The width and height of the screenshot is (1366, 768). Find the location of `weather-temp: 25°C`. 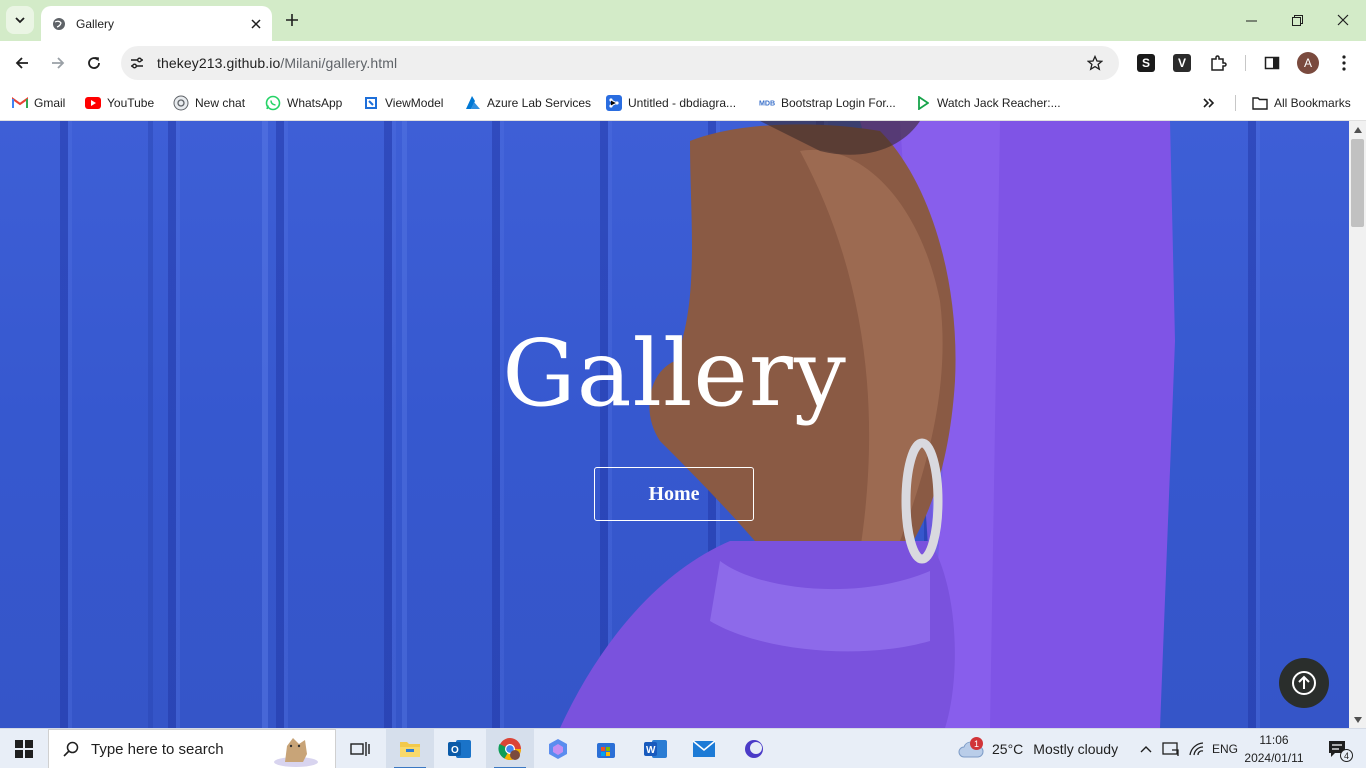

weather-temp: 25°C is located at coordinates (1008, 749).